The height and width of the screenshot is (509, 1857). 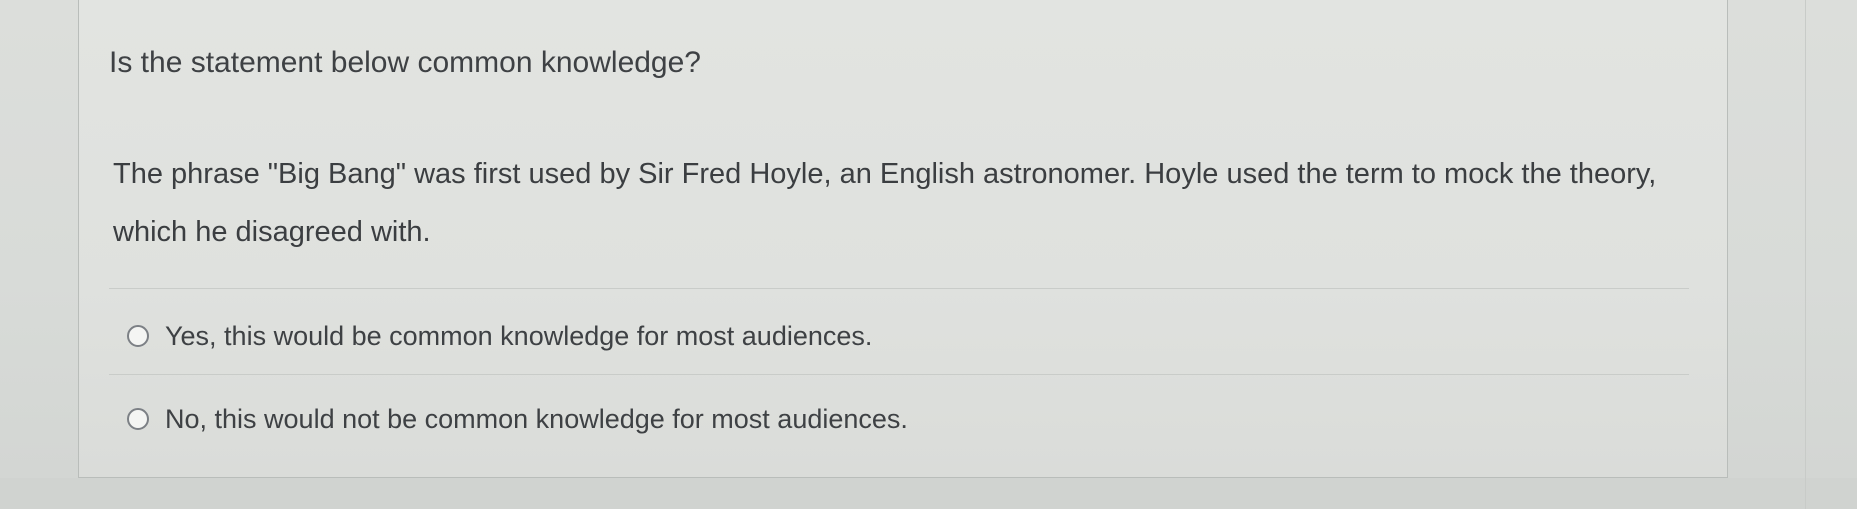 I want to click on radio-button-yes, so click(x=138, y=336).